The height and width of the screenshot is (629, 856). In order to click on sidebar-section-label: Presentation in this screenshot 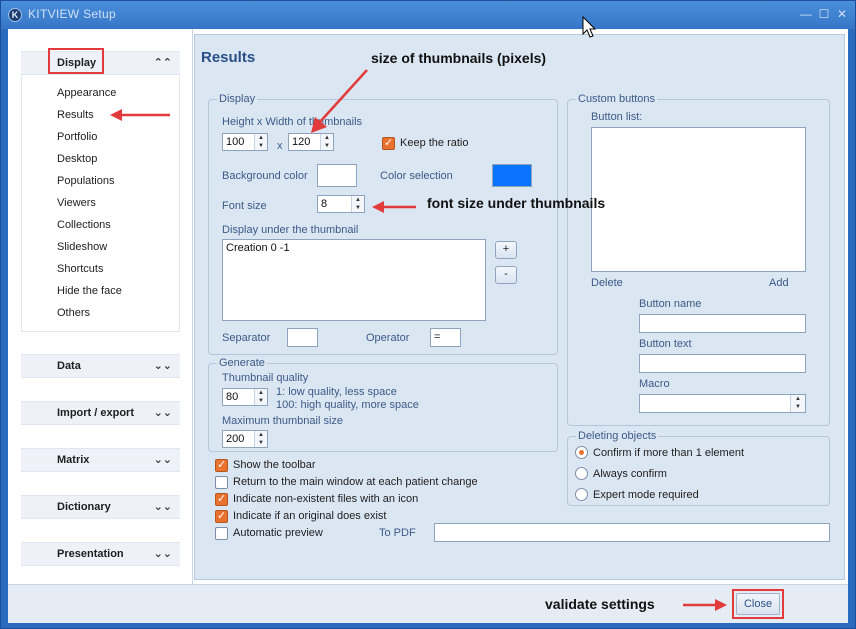, I will do `click(90, 554)`.